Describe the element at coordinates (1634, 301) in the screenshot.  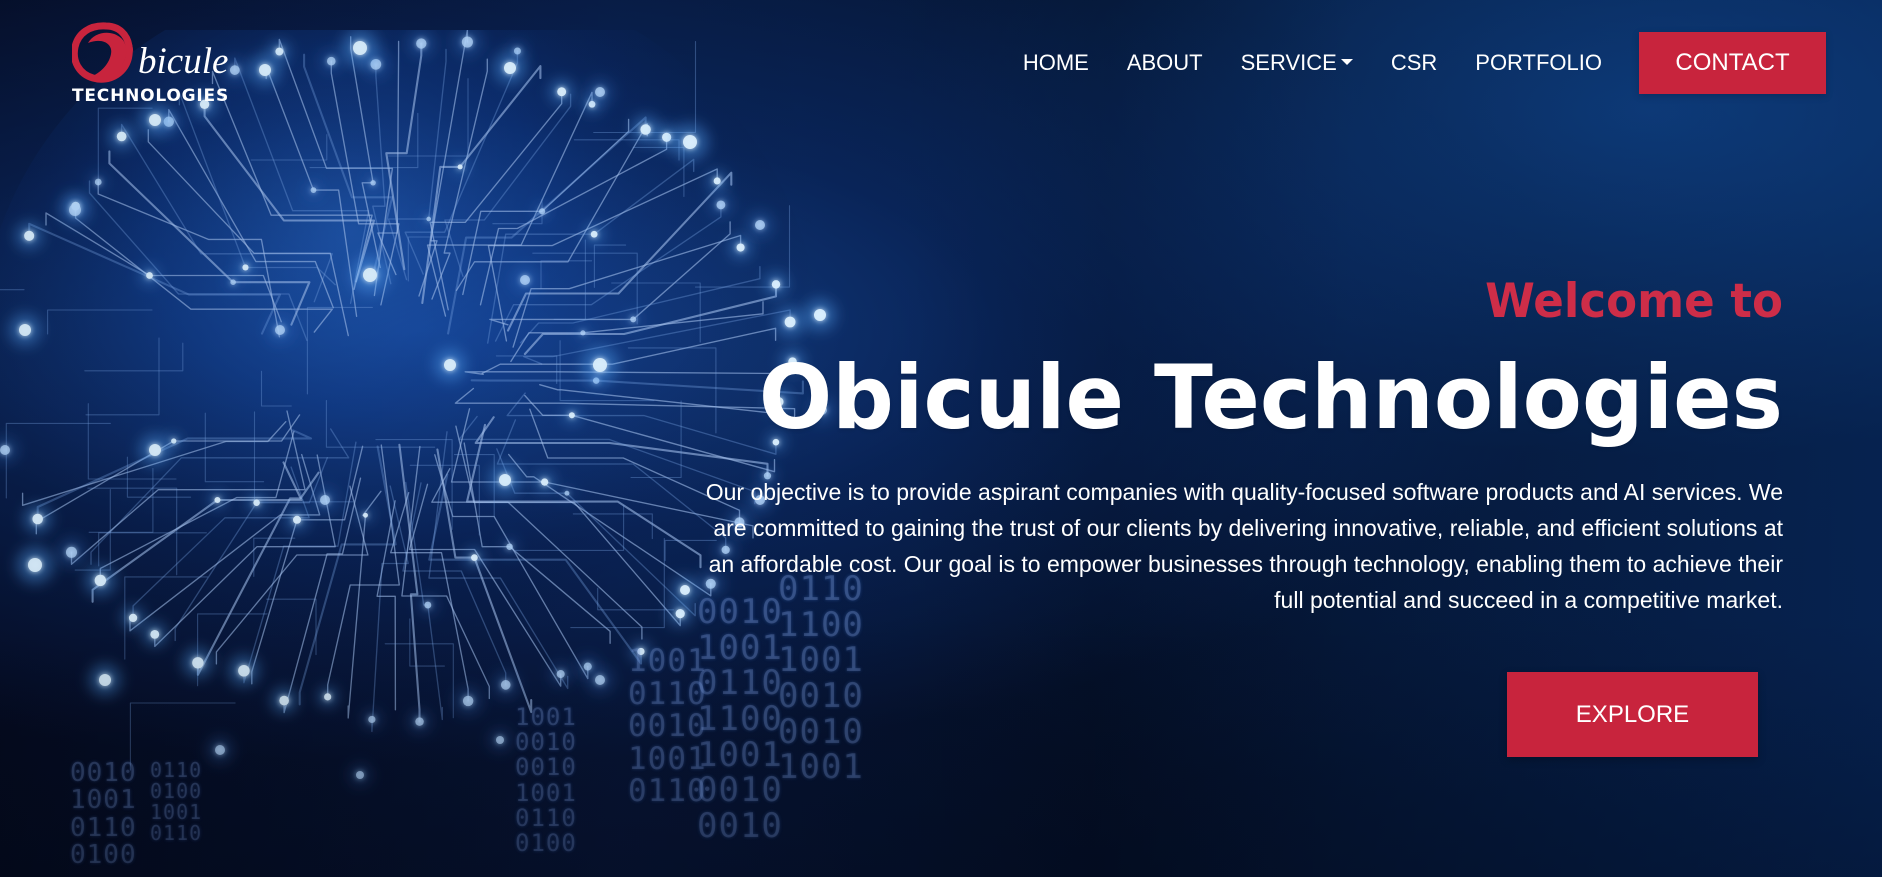
I see `welcome-heading: Welcome to` at that location.